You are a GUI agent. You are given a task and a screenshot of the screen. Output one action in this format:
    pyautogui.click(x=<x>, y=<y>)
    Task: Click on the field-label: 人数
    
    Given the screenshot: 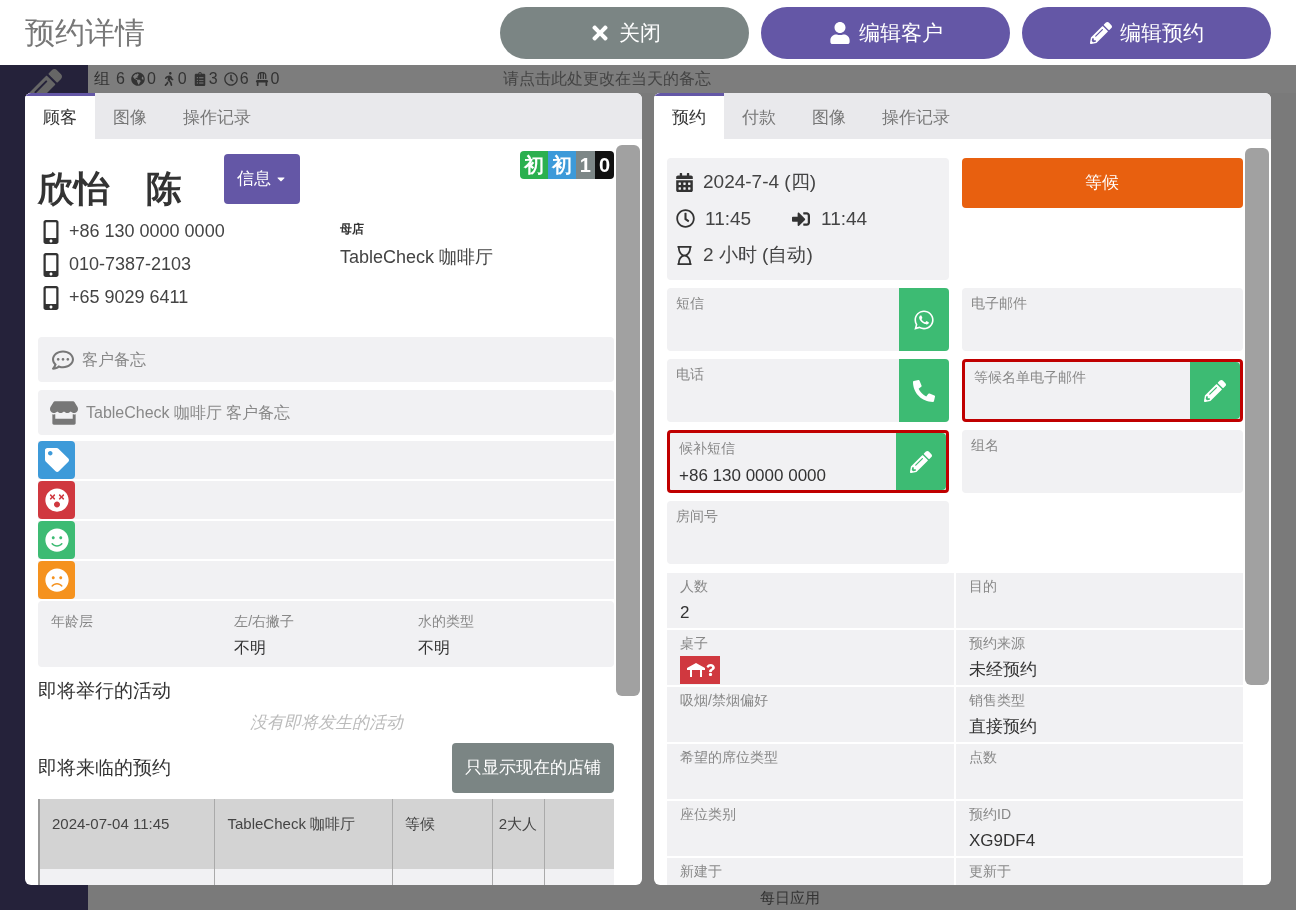 What is the action you would take?
    pyautogui.click(x=694, y=586)
    